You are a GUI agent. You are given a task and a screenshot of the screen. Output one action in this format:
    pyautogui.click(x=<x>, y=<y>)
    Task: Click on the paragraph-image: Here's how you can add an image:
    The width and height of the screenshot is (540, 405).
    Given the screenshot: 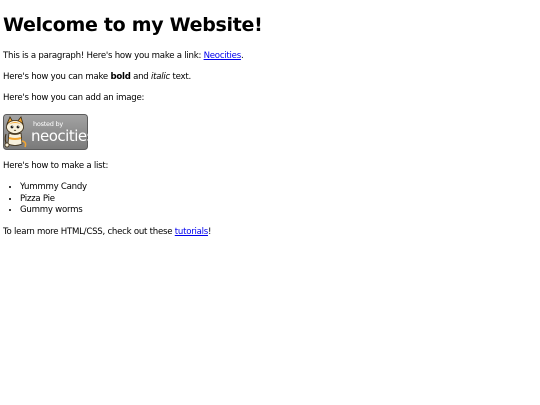 What is the action you would take?
    pyautogui.click(x=74, y=98)
    